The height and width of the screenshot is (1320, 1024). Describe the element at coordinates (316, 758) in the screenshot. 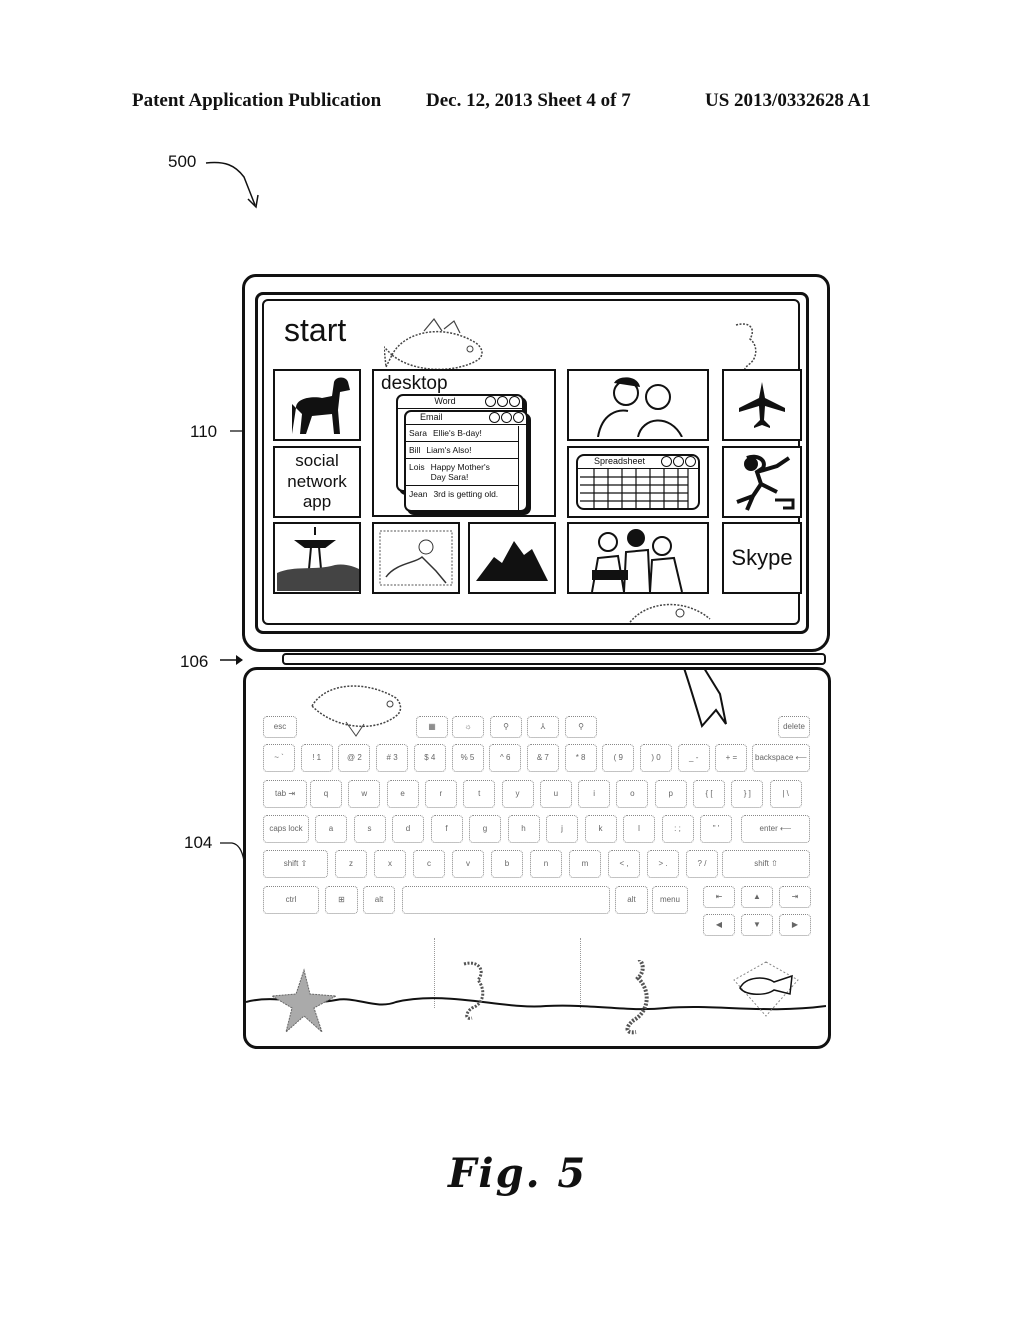

I see `key-number: ! 1` at that location.